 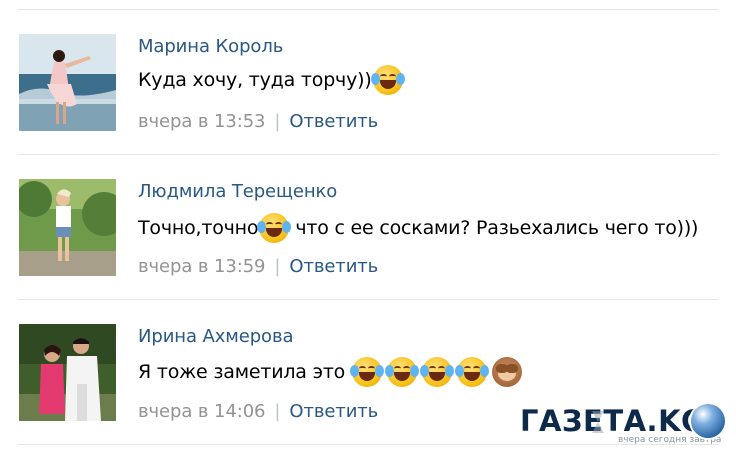 I want to click on comment-author: Ирина Ахмерова, so click(x=216, y=336).